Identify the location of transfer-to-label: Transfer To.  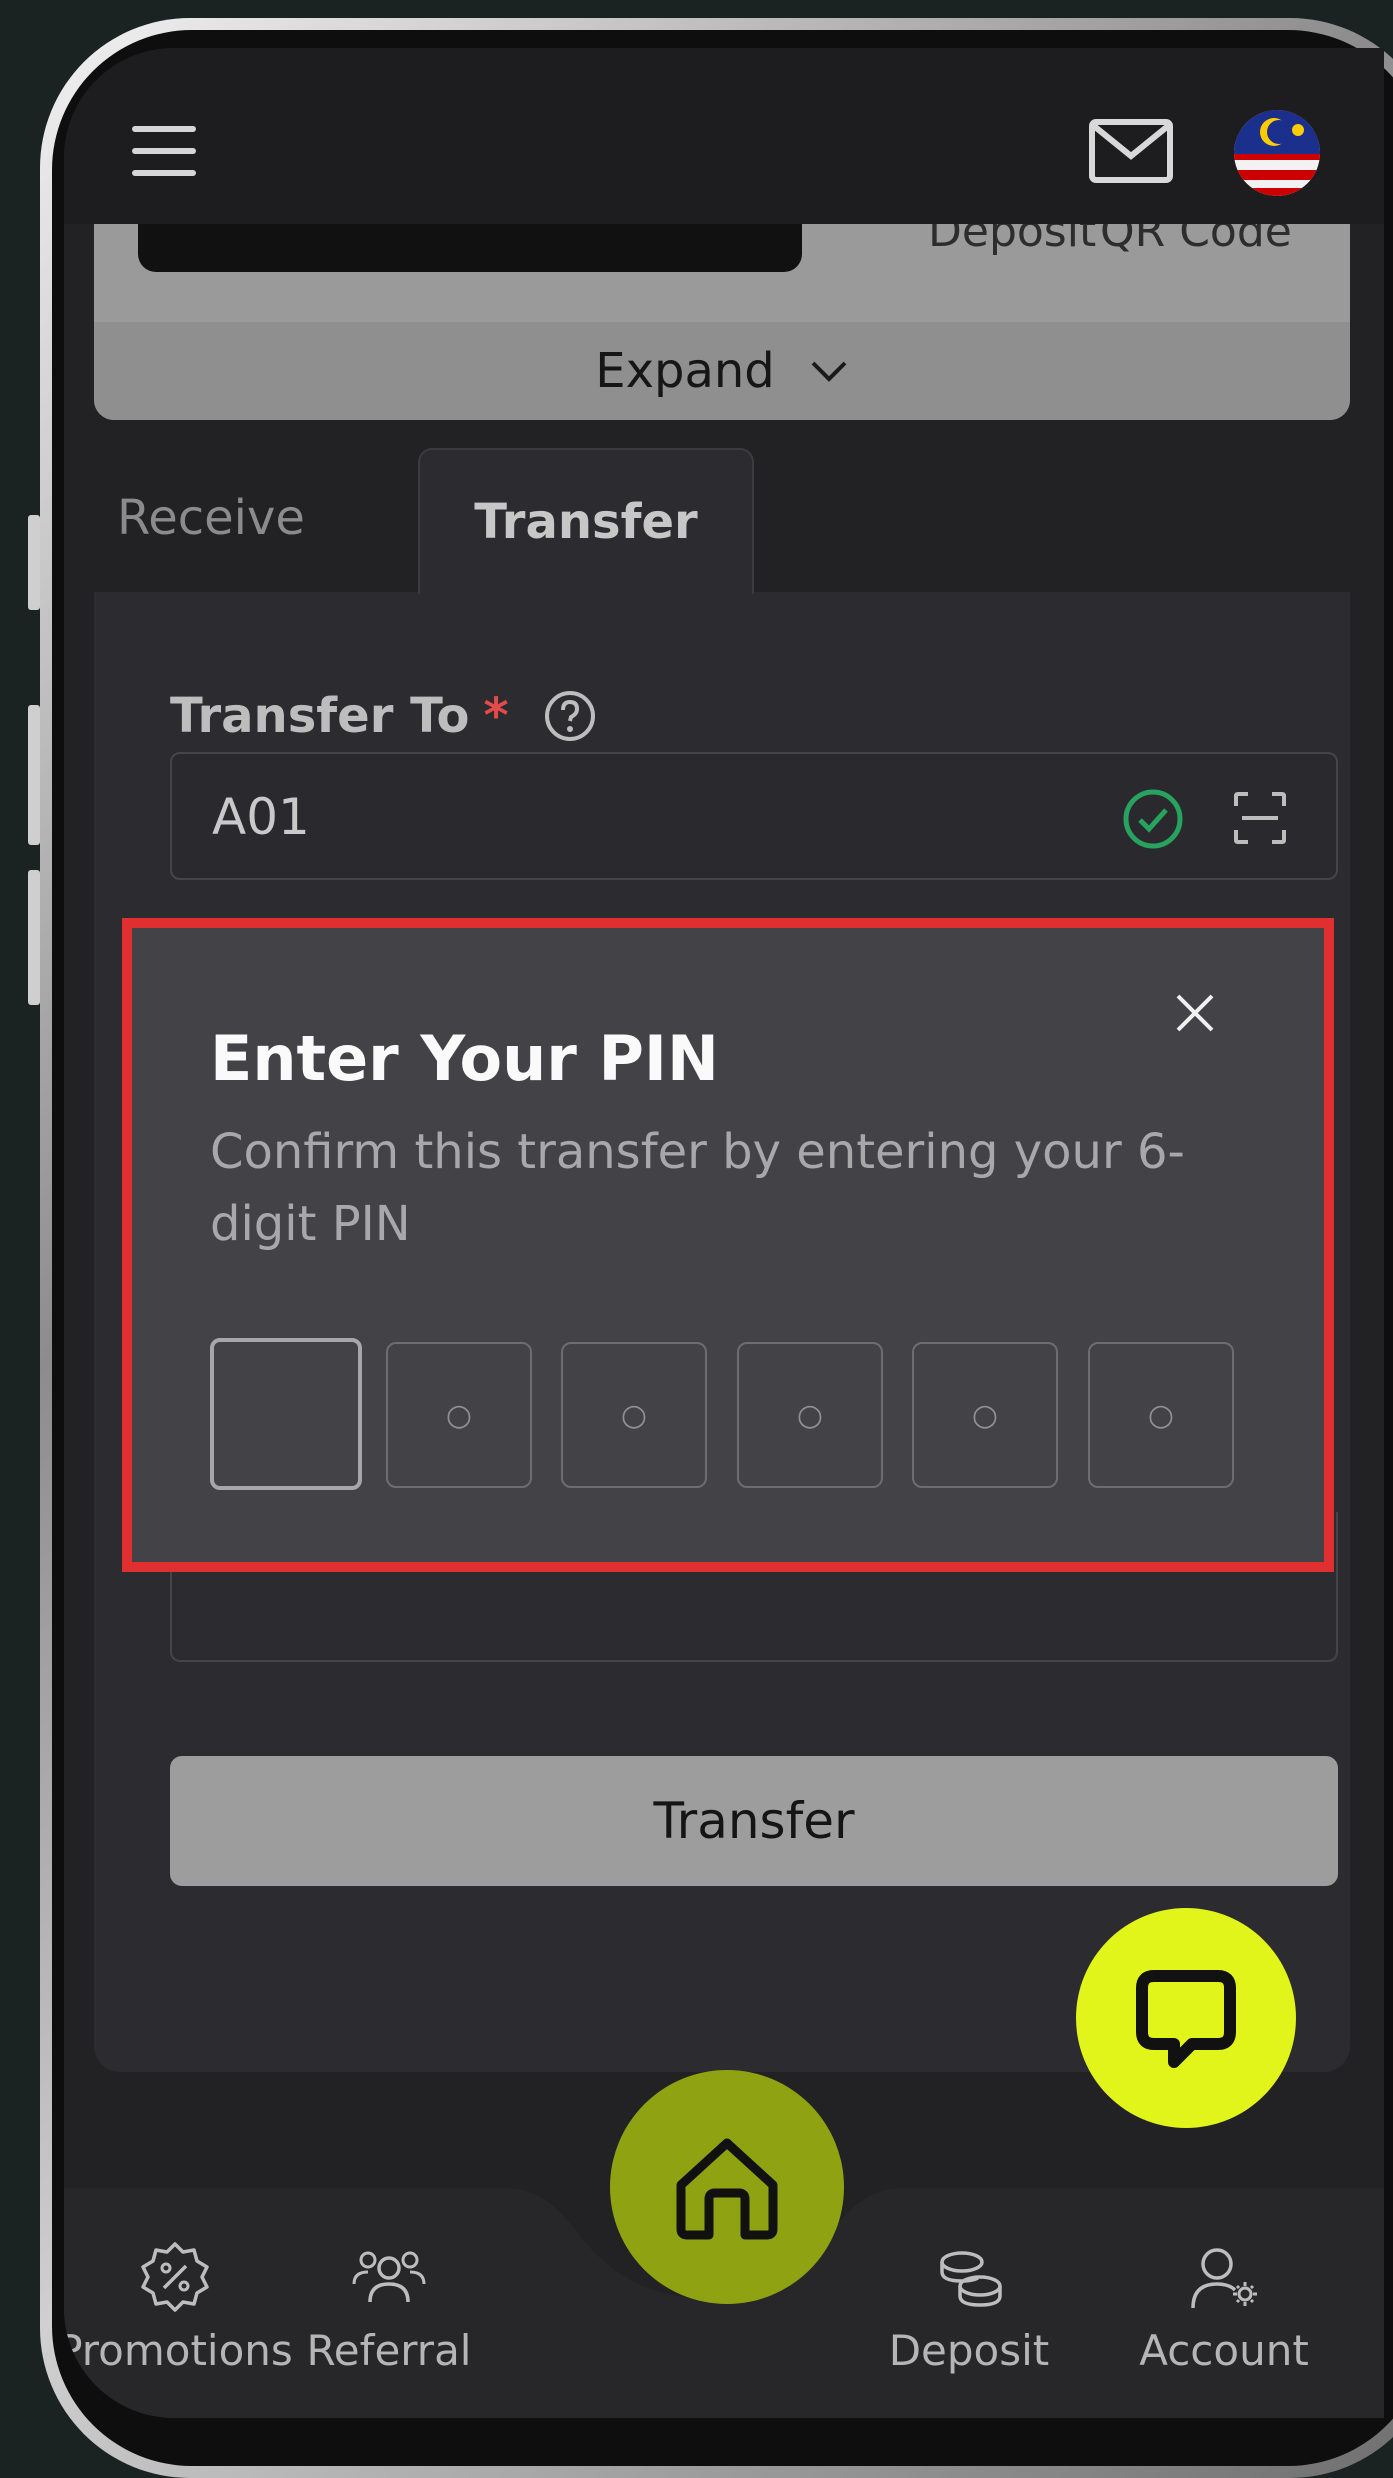
(320, 716).